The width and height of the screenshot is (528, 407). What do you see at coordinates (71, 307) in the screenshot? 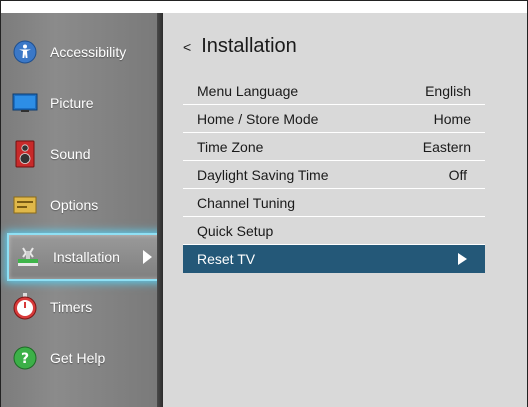
I see `sidebar-item-label: Timers` at bounding box center [71, 307].